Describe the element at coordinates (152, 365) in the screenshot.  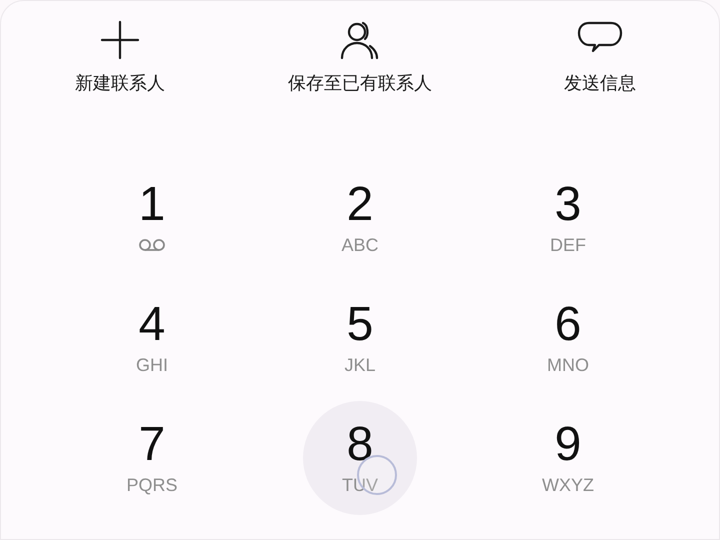
I see `key-letters: GHI` at that location.